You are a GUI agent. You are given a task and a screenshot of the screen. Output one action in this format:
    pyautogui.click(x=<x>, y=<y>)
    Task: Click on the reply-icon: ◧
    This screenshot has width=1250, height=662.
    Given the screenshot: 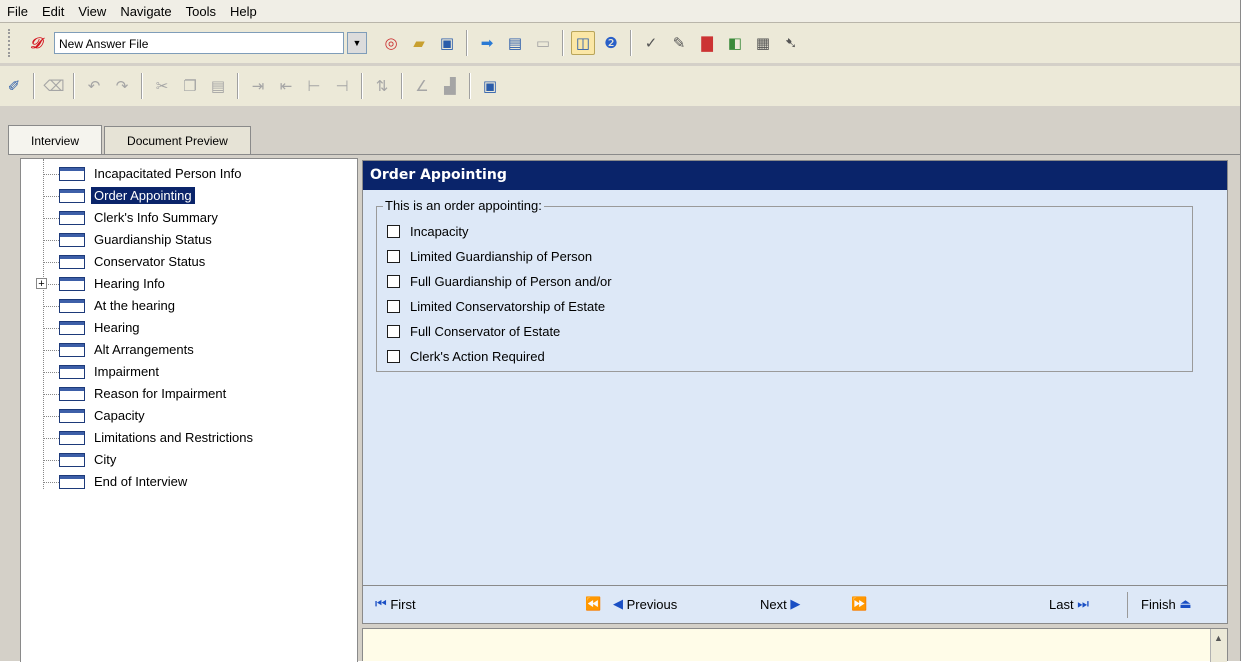 What is the action you would take?
    pyautogui.click(x=735, y=43)
    